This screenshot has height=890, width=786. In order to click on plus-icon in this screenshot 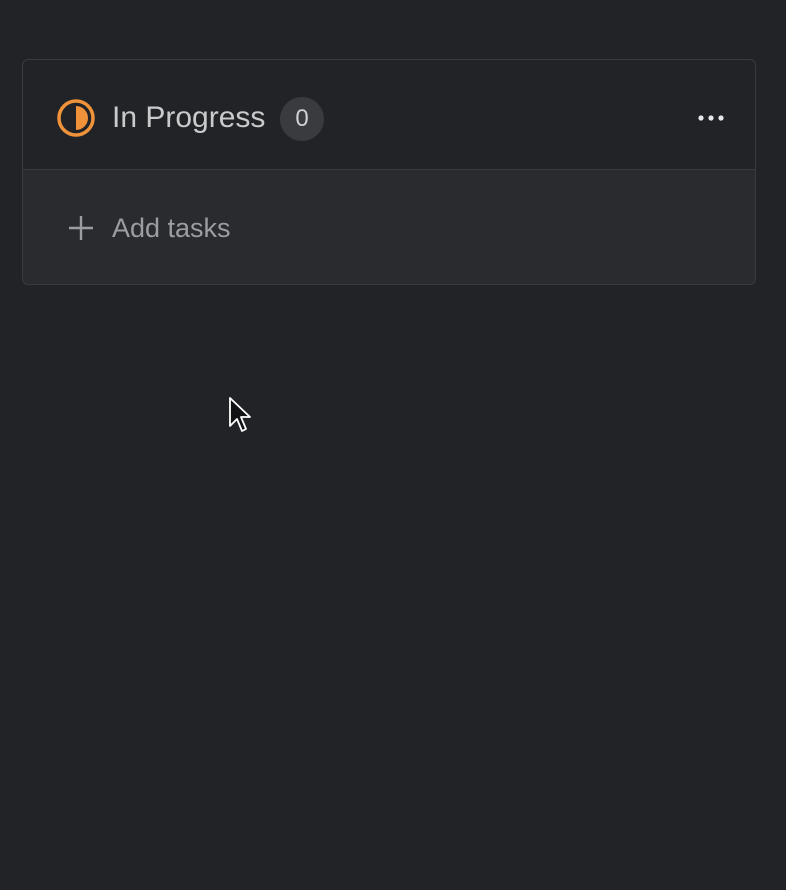, I will do `click(81, 228)`.